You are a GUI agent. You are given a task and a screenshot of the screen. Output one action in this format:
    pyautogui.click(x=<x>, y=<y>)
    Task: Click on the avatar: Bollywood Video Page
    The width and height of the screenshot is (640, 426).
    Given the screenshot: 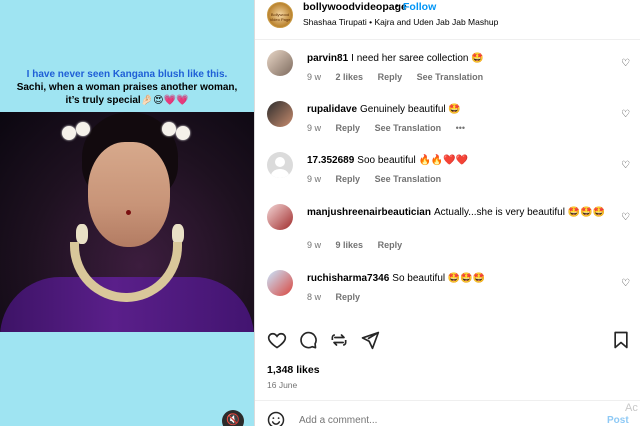 What is the action you would take?
    pyautogui.click(x=280, y=15)
    